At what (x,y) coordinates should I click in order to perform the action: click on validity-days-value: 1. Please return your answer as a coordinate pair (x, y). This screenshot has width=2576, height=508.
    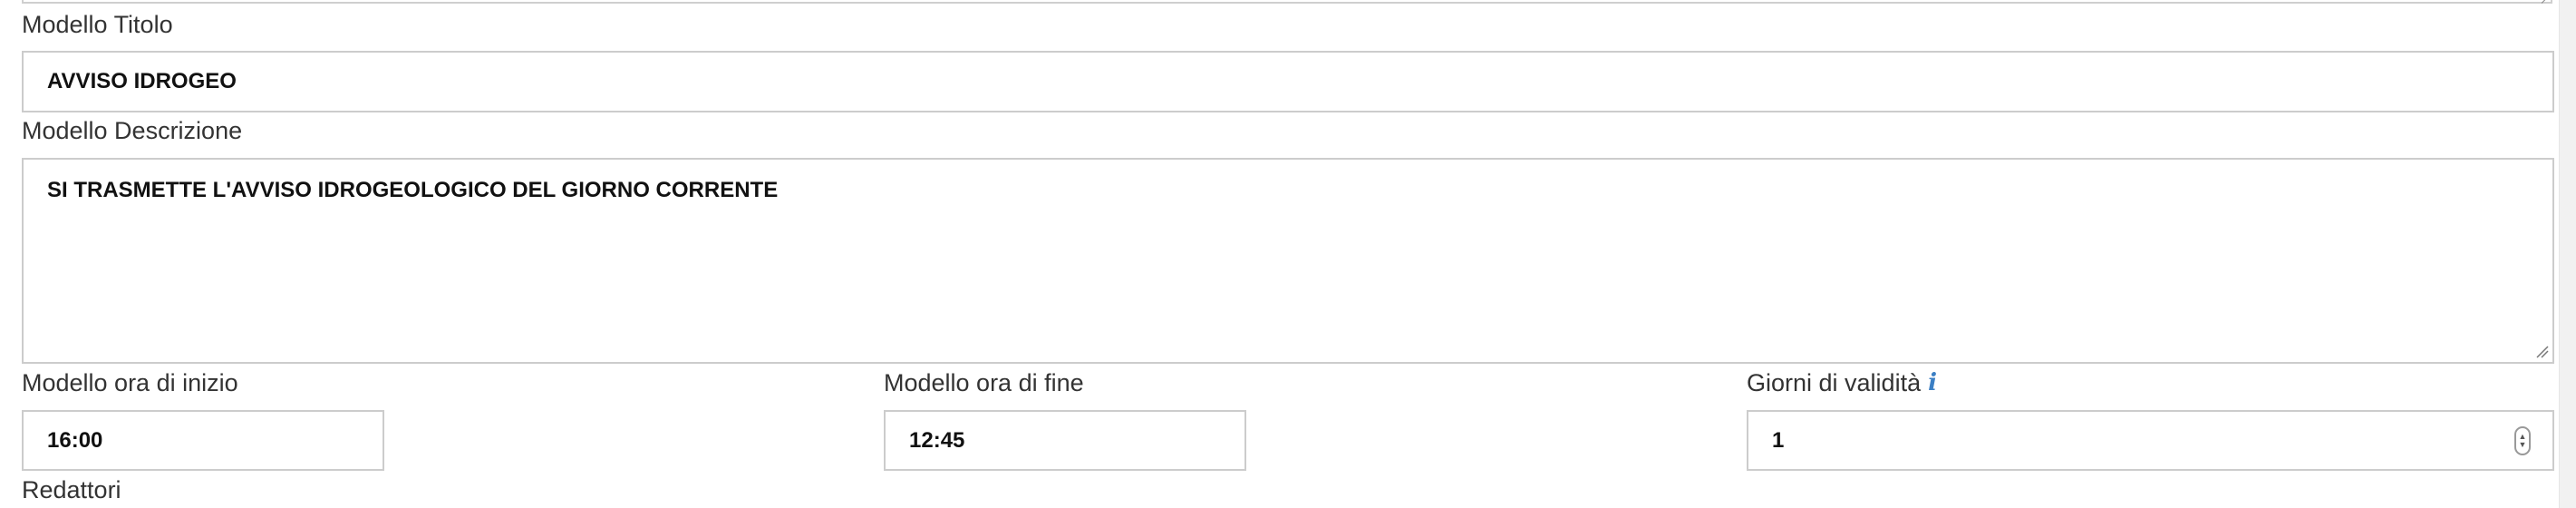
    Looking at the image, I should click on (1778, 440).